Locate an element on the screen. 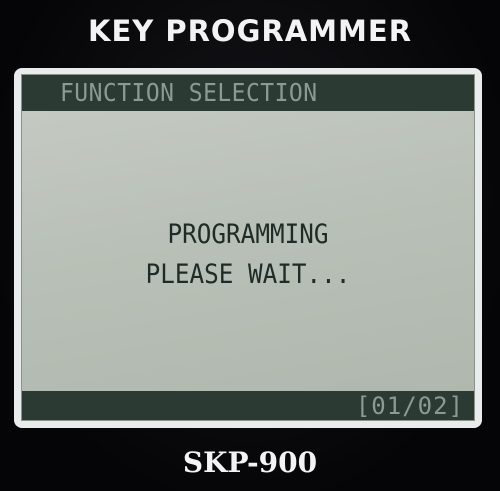  page-indicator: [01/02] is located at coordinates (409, 406).